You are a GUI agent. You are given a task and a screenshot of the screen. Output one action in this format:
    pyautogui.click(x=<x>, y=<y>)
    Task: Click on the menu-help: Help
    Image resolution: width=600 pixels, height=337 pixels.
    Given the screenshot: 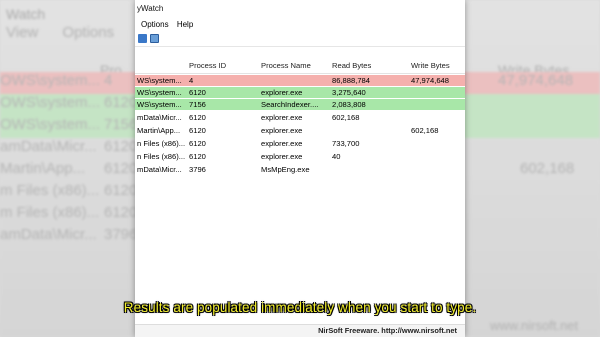 What is the action you would take?
    pyautogui.click(x=185, y=24)
    